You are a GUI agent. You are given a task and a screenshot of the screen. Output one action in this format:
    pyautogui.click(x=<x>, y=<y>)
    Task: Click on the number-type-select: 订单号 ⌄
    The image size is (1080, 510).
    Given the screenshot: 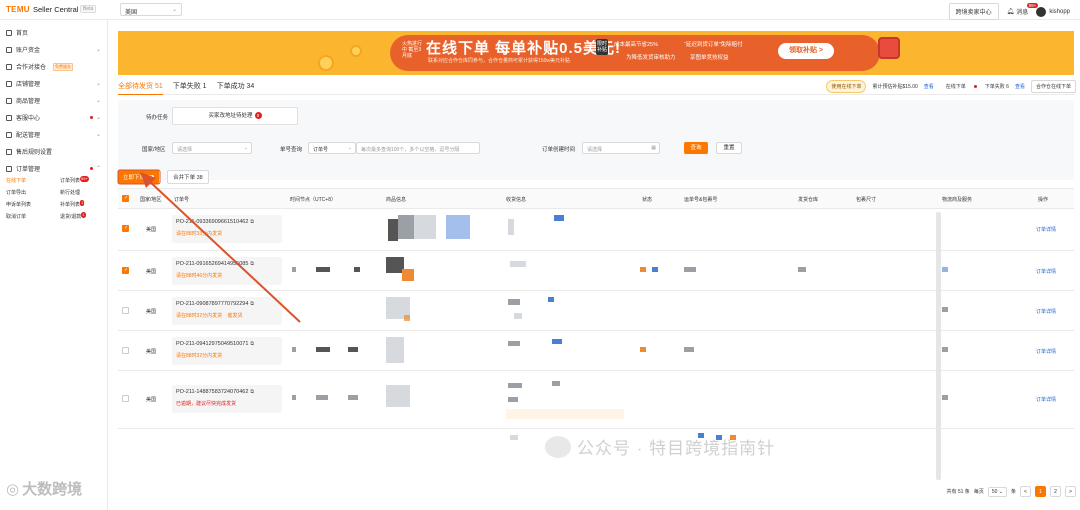 What is the action you would take?
    pyautogui.click(x=332, y=148)
    